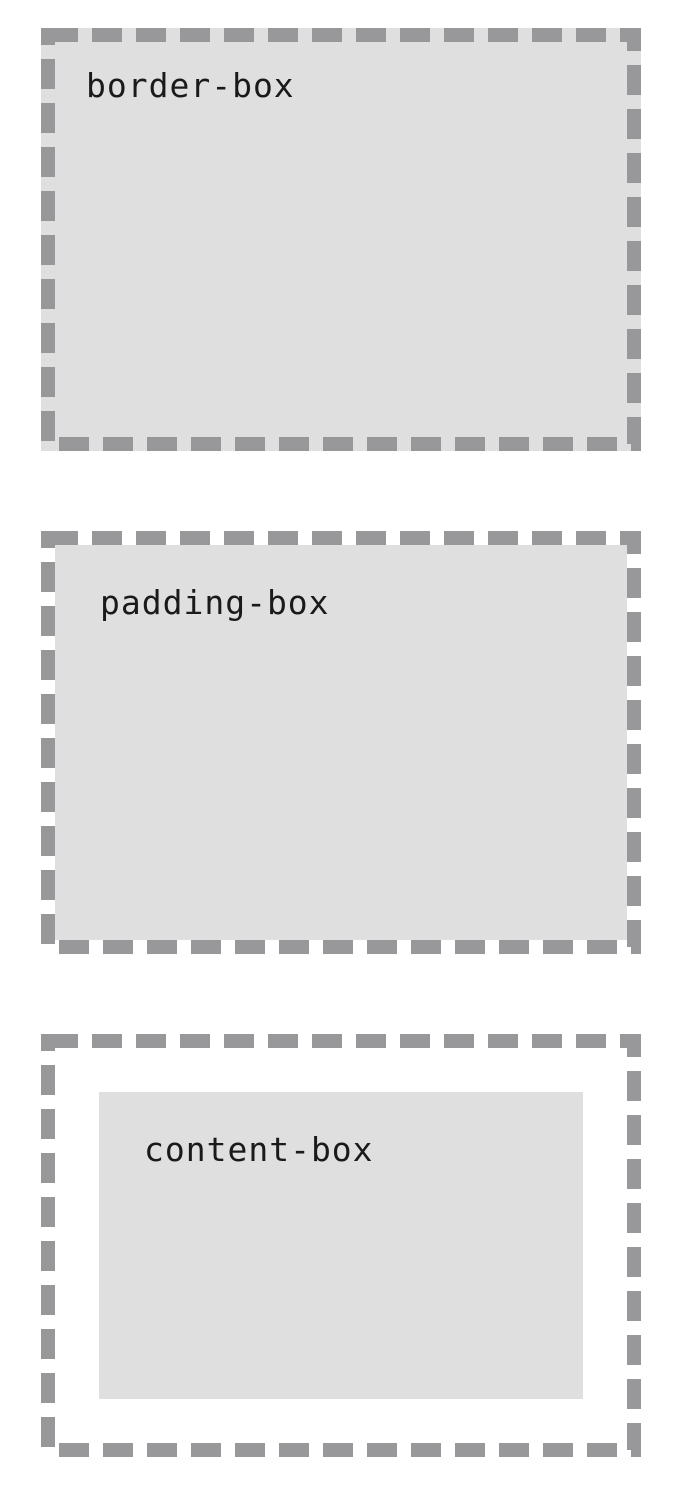 This screenshot has width=687, height=1503. Describe the element at coordinates (190, 85) in the screenshot. I see `border-box-label: border-box` at that location.